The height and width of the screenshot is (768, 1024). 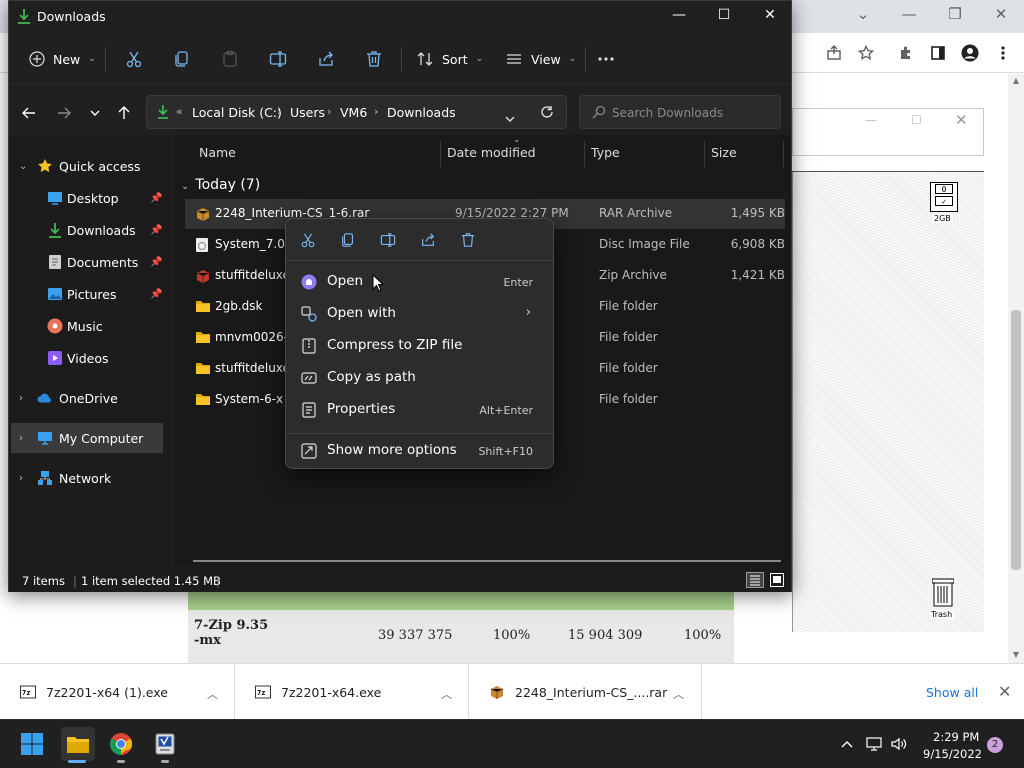 I want to click on menu-kebab-icon, so click(x=1003, y=53).